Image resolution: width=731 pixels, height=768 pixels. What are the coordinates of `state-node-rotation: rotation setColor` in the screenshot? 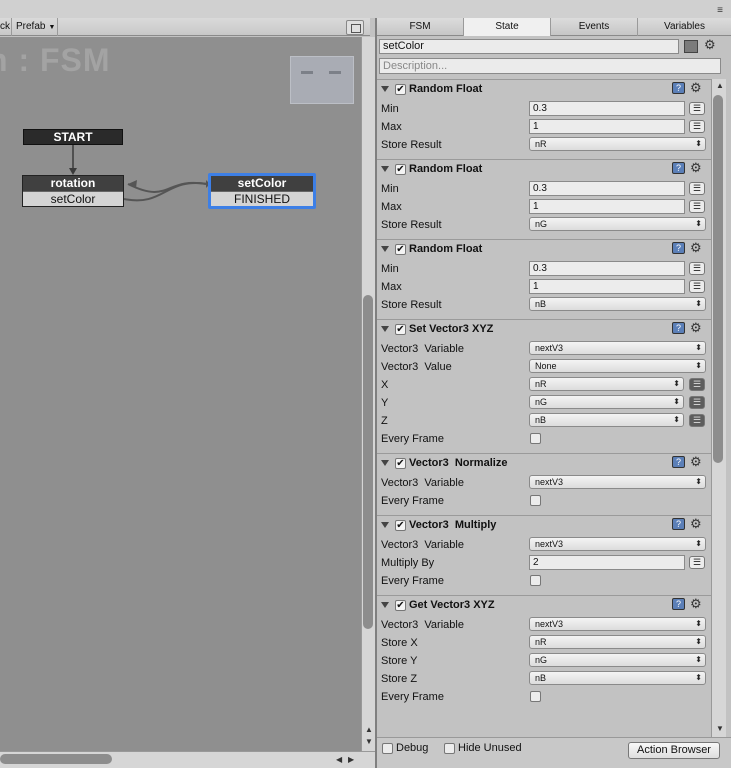 It's located at (73, 191).